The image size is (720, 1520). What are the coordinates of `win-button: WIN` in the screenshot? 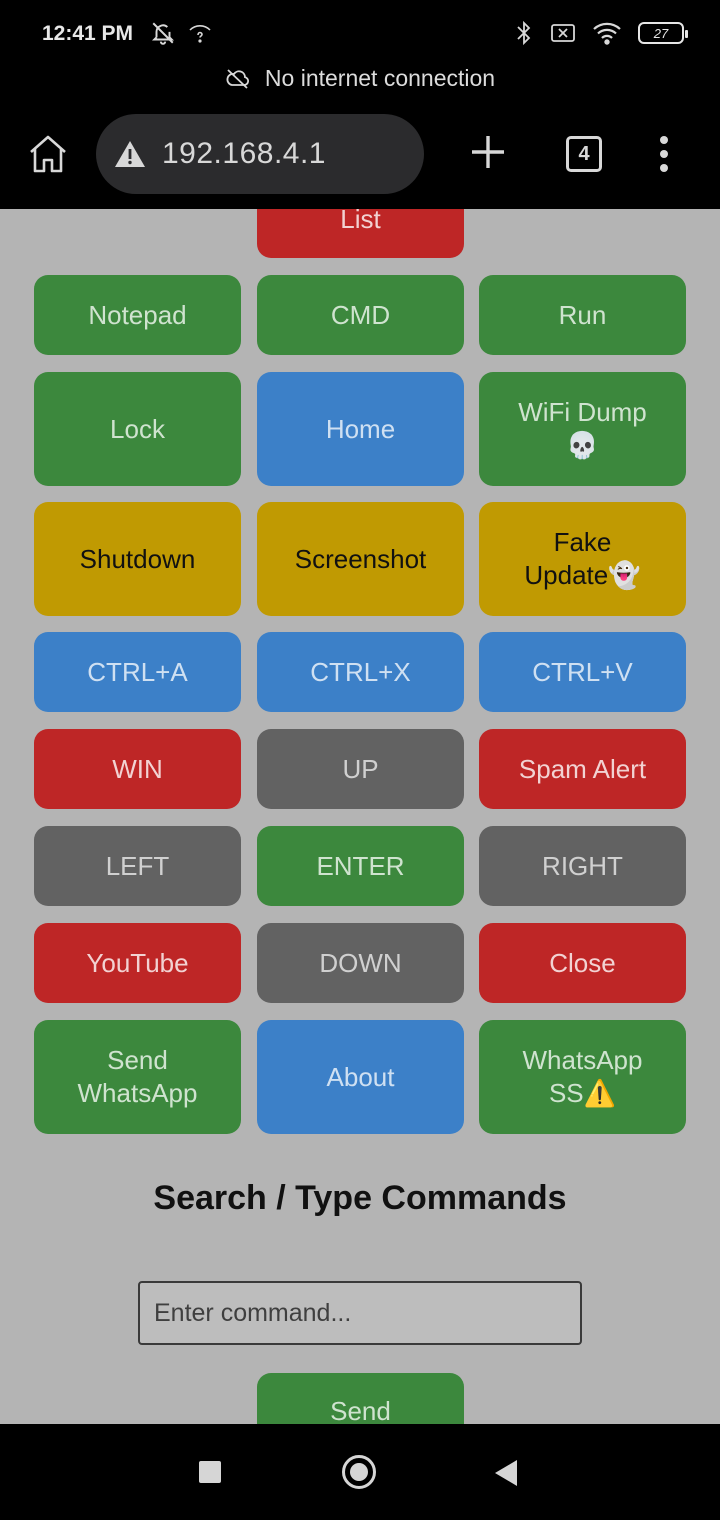 It's located at (137, 769).